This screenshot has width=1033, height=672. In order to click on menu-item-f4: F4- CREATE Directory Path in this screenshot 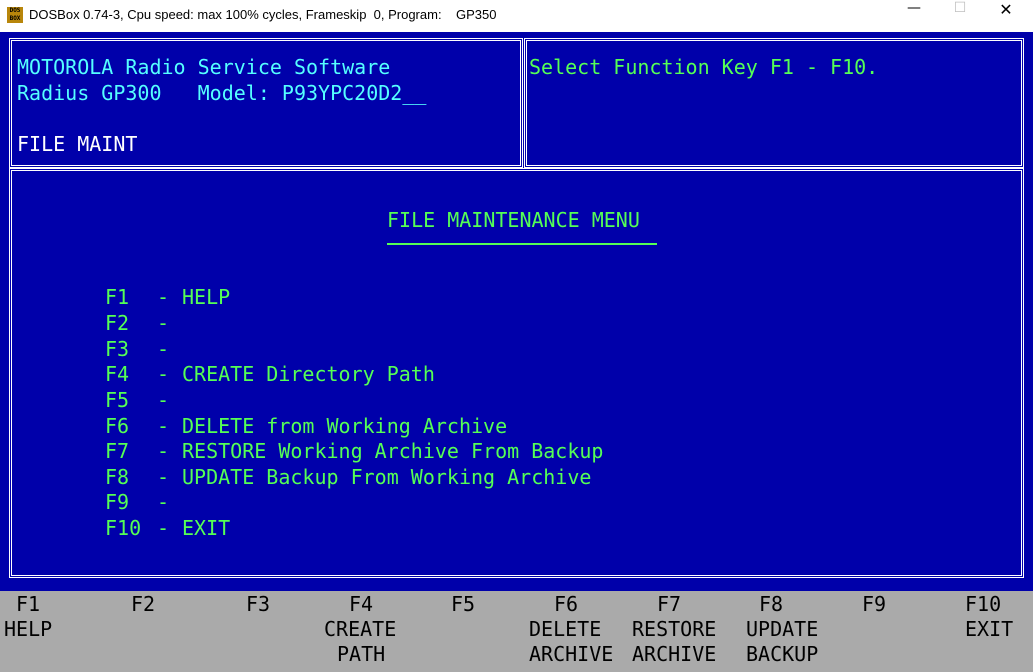, I will do `click(270, 374)`.